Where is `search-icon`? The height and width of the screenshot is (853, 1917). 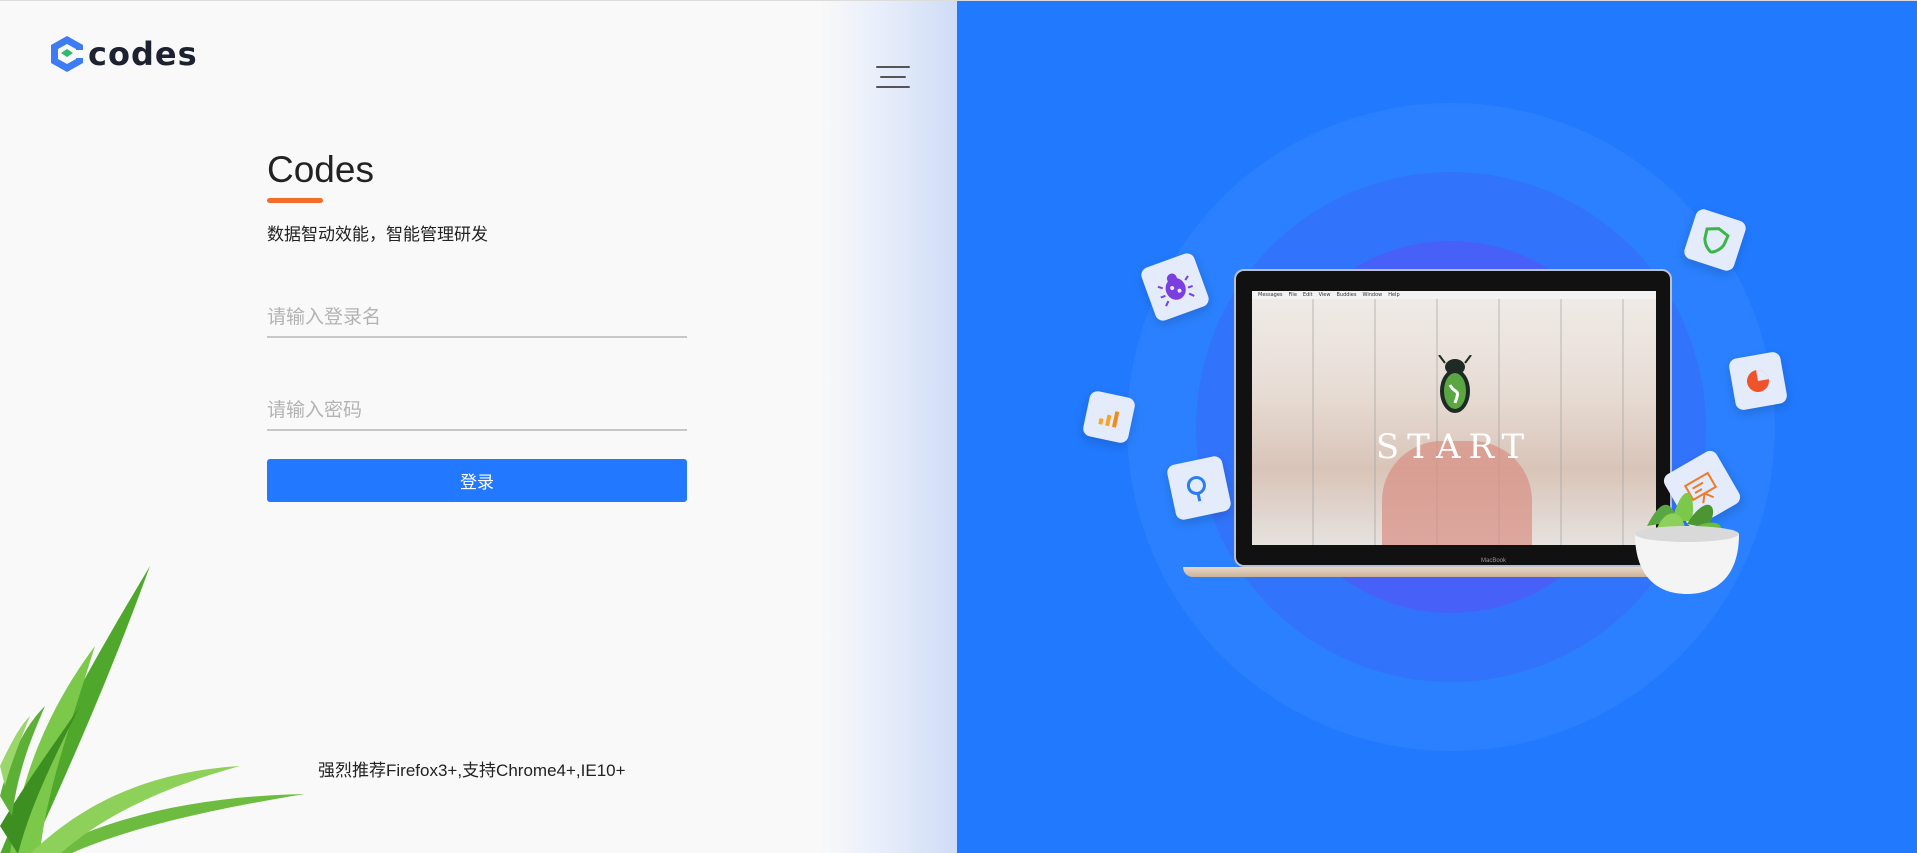
search-icon is located at coordinates (1199, 488).